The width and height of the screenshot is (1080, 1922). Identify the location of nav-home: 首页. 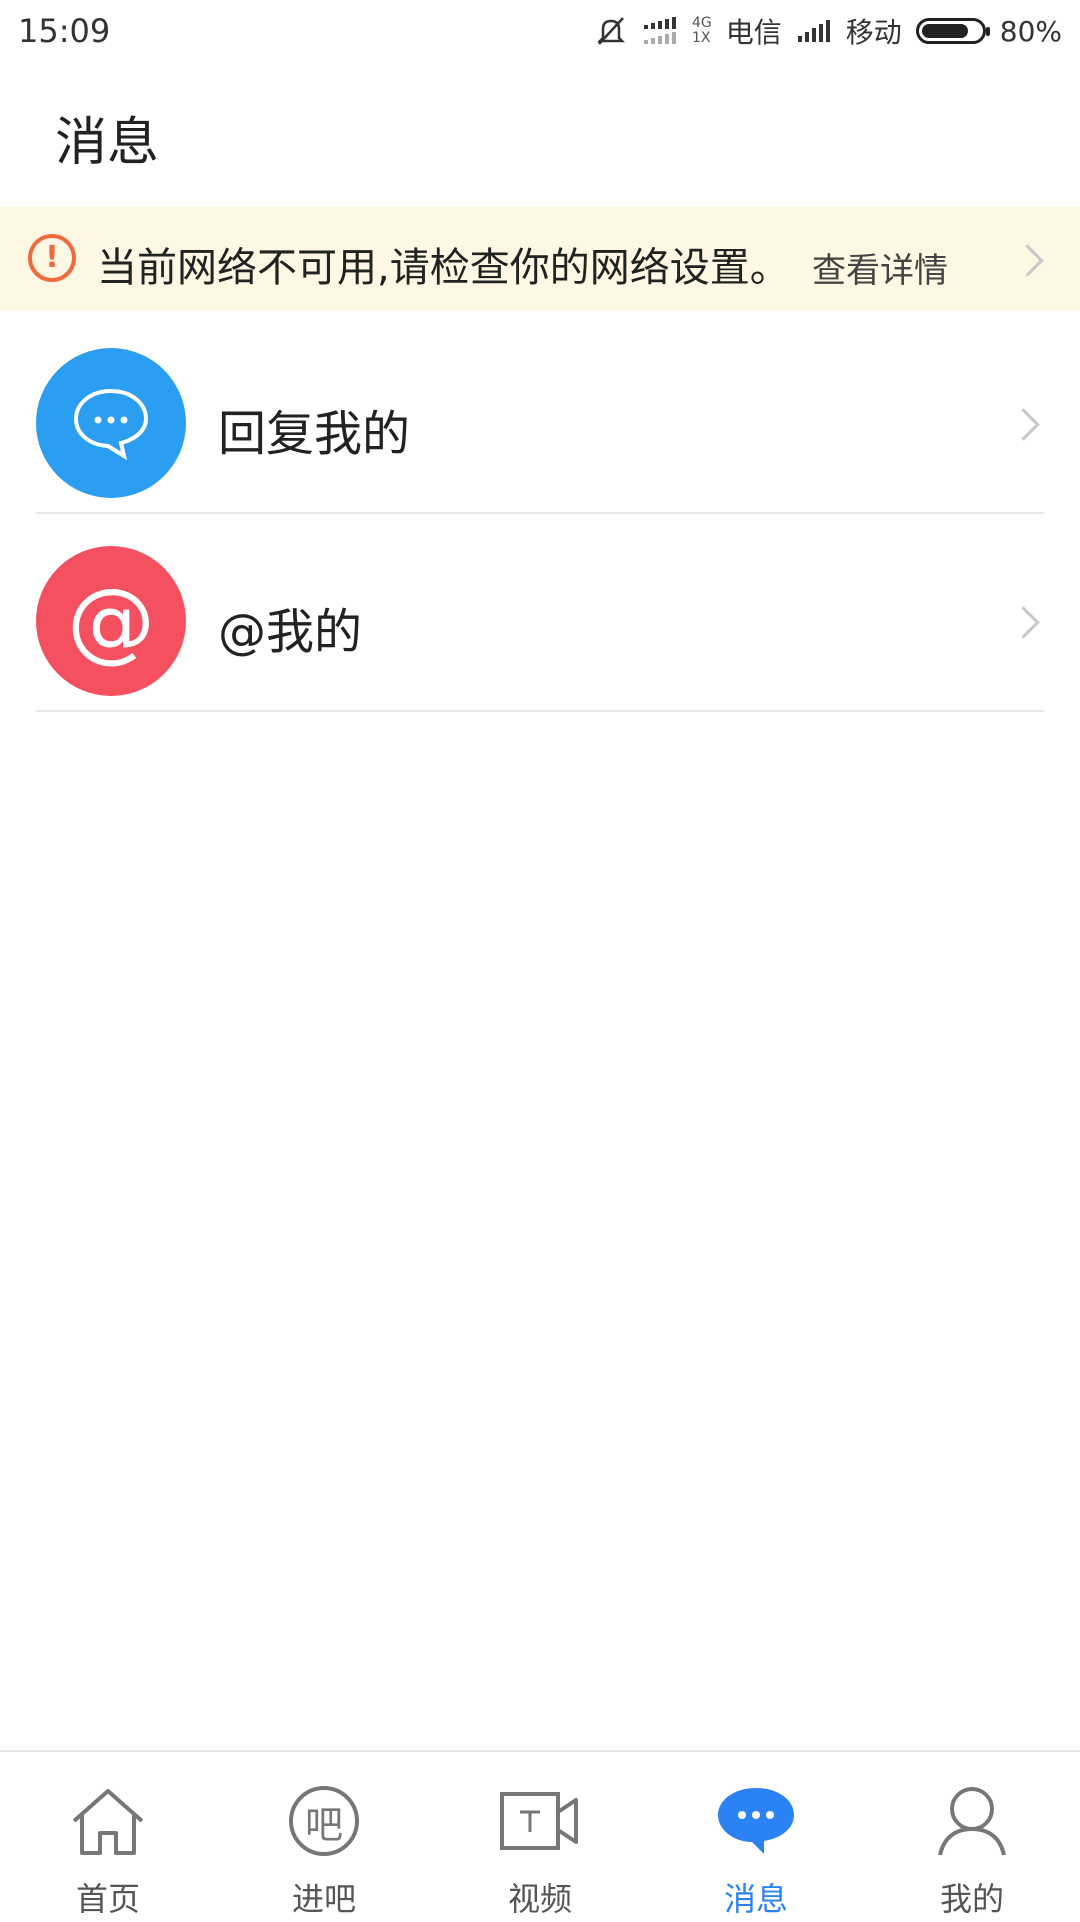
(108, 1837).